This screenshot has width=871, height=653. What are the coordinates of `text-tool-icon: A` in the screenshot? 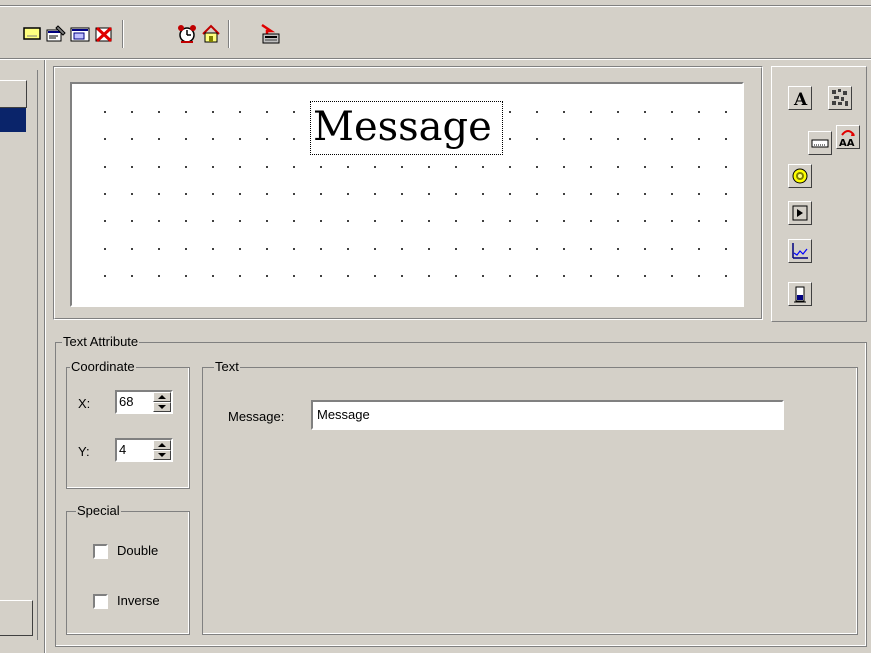 It's located at (800, 98).